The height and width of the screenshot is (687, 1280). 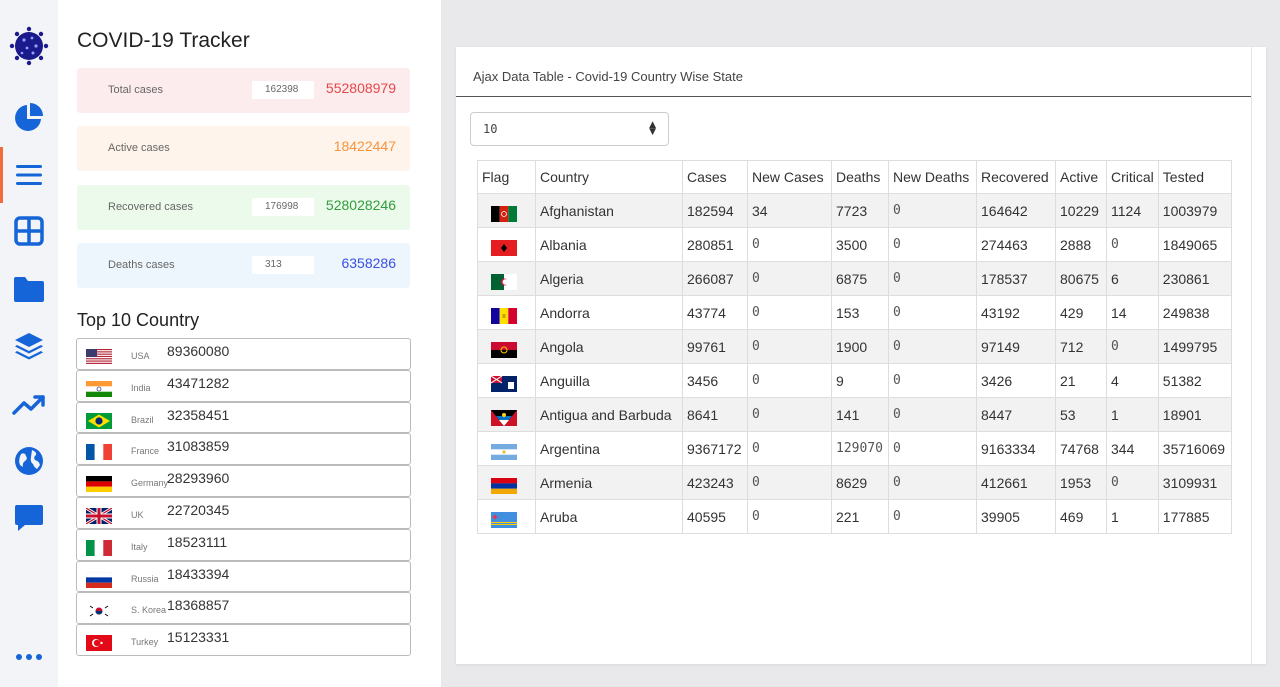 I want to click on page-size-select: 10 ▲ ▼, so click(x=569, y=129).